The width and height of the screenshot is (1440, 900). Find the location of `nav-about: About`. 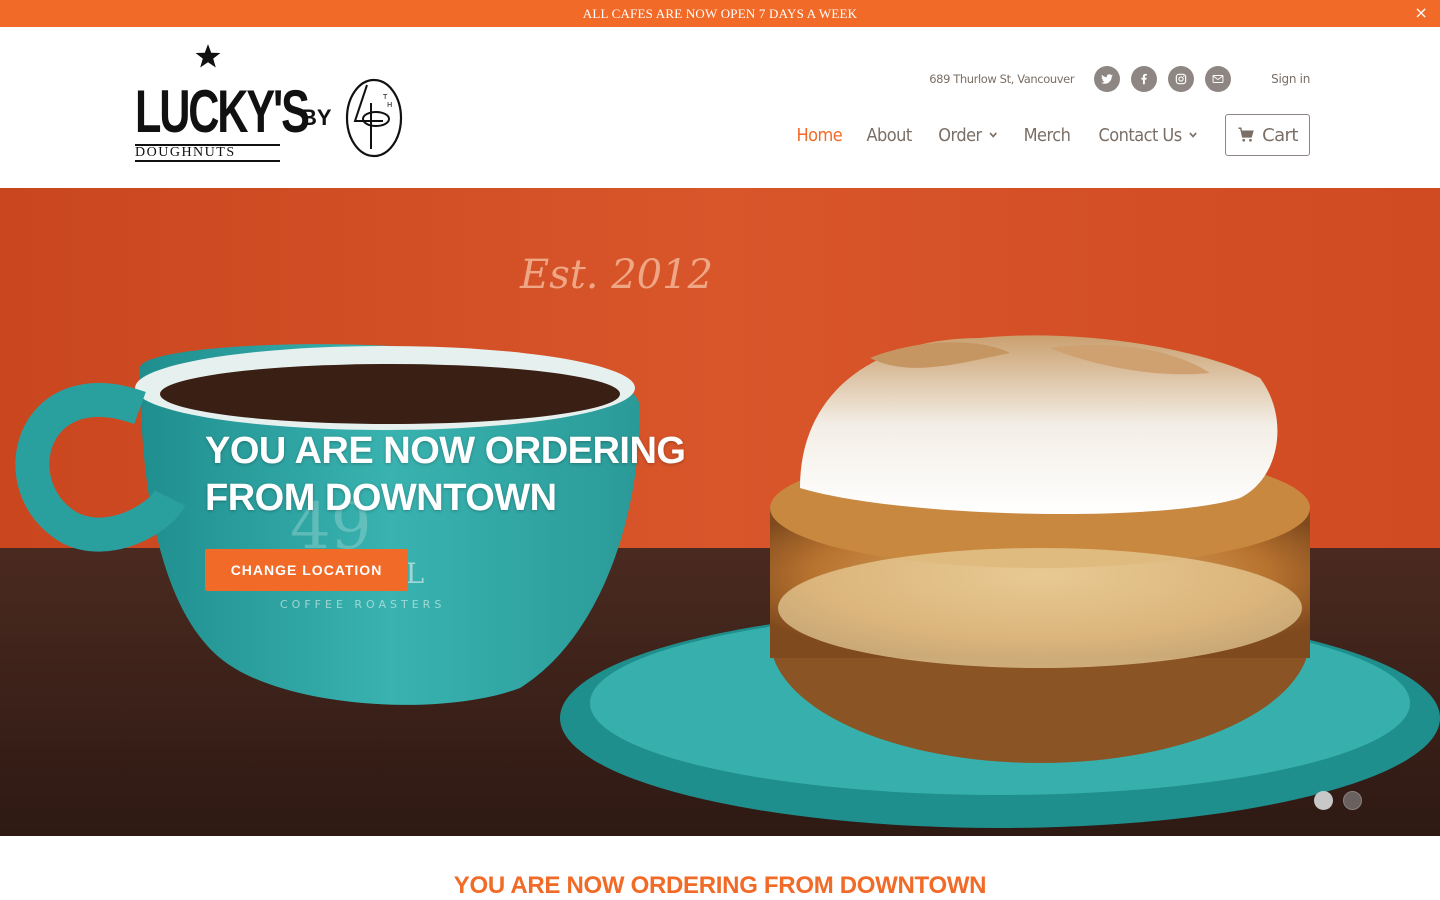

nav-about: About is located at coordinates (890, 135).